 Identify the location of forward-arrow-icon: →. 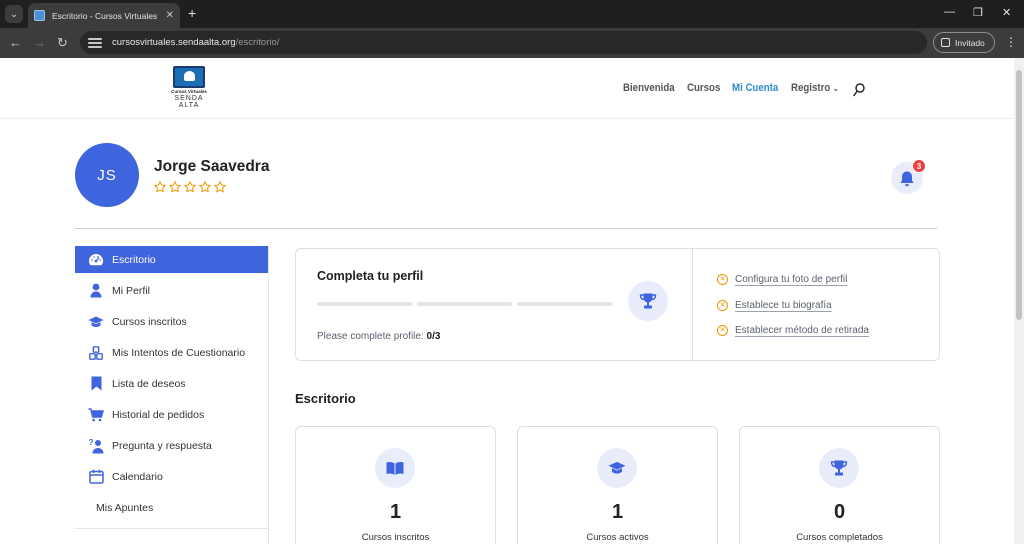
(39, 43).